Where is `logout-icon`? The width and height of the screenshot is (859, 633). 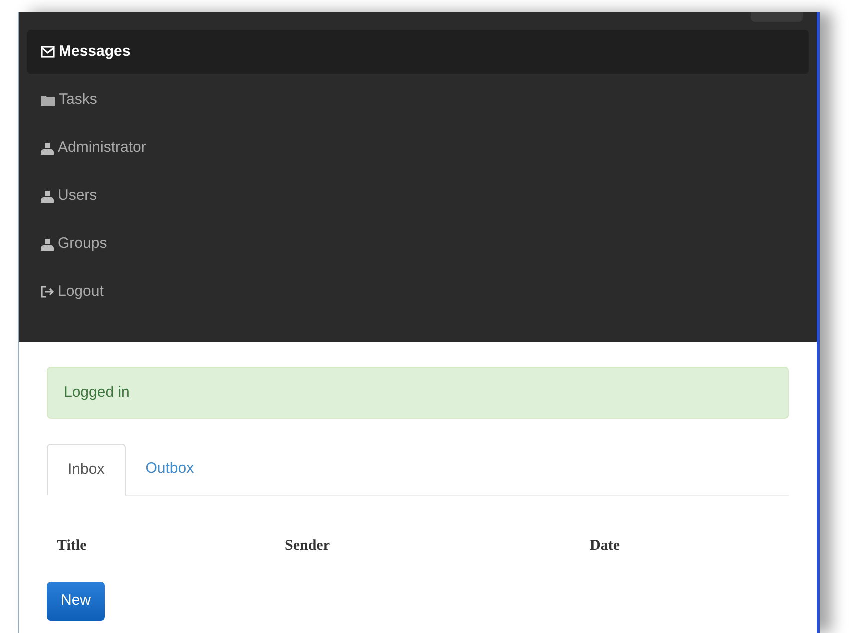
logout-icon is located at coordinates (47, 292).